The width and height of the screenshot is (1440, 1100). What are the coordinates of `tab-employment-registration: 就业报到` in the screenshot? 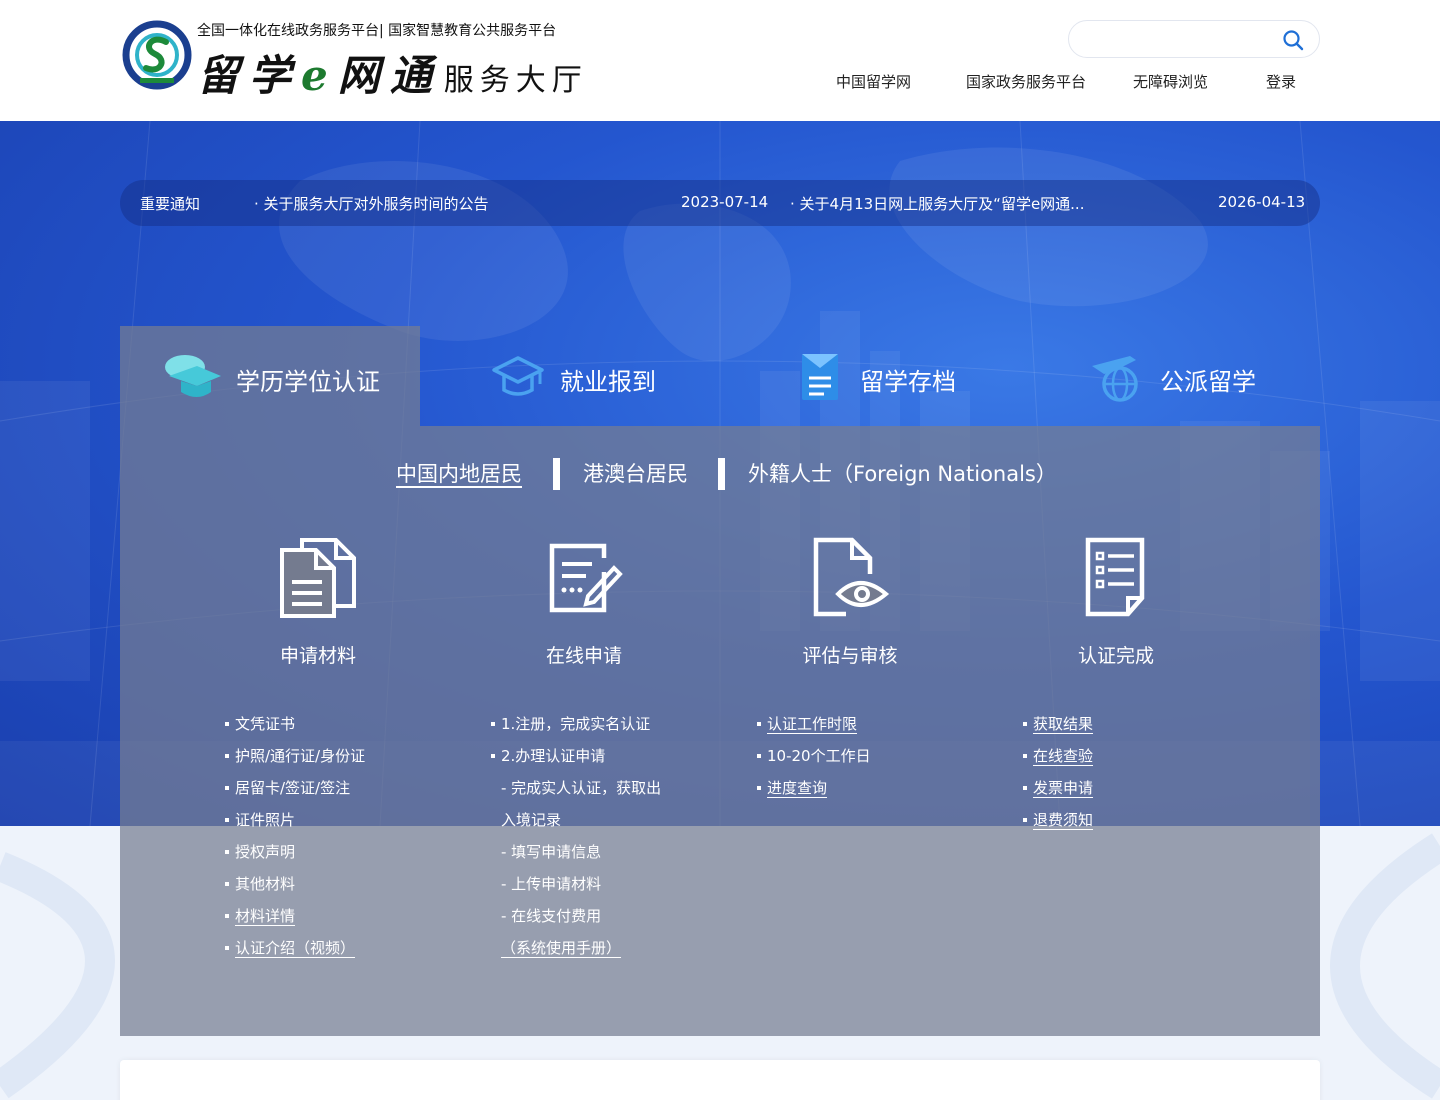 It's located at (582, 377).